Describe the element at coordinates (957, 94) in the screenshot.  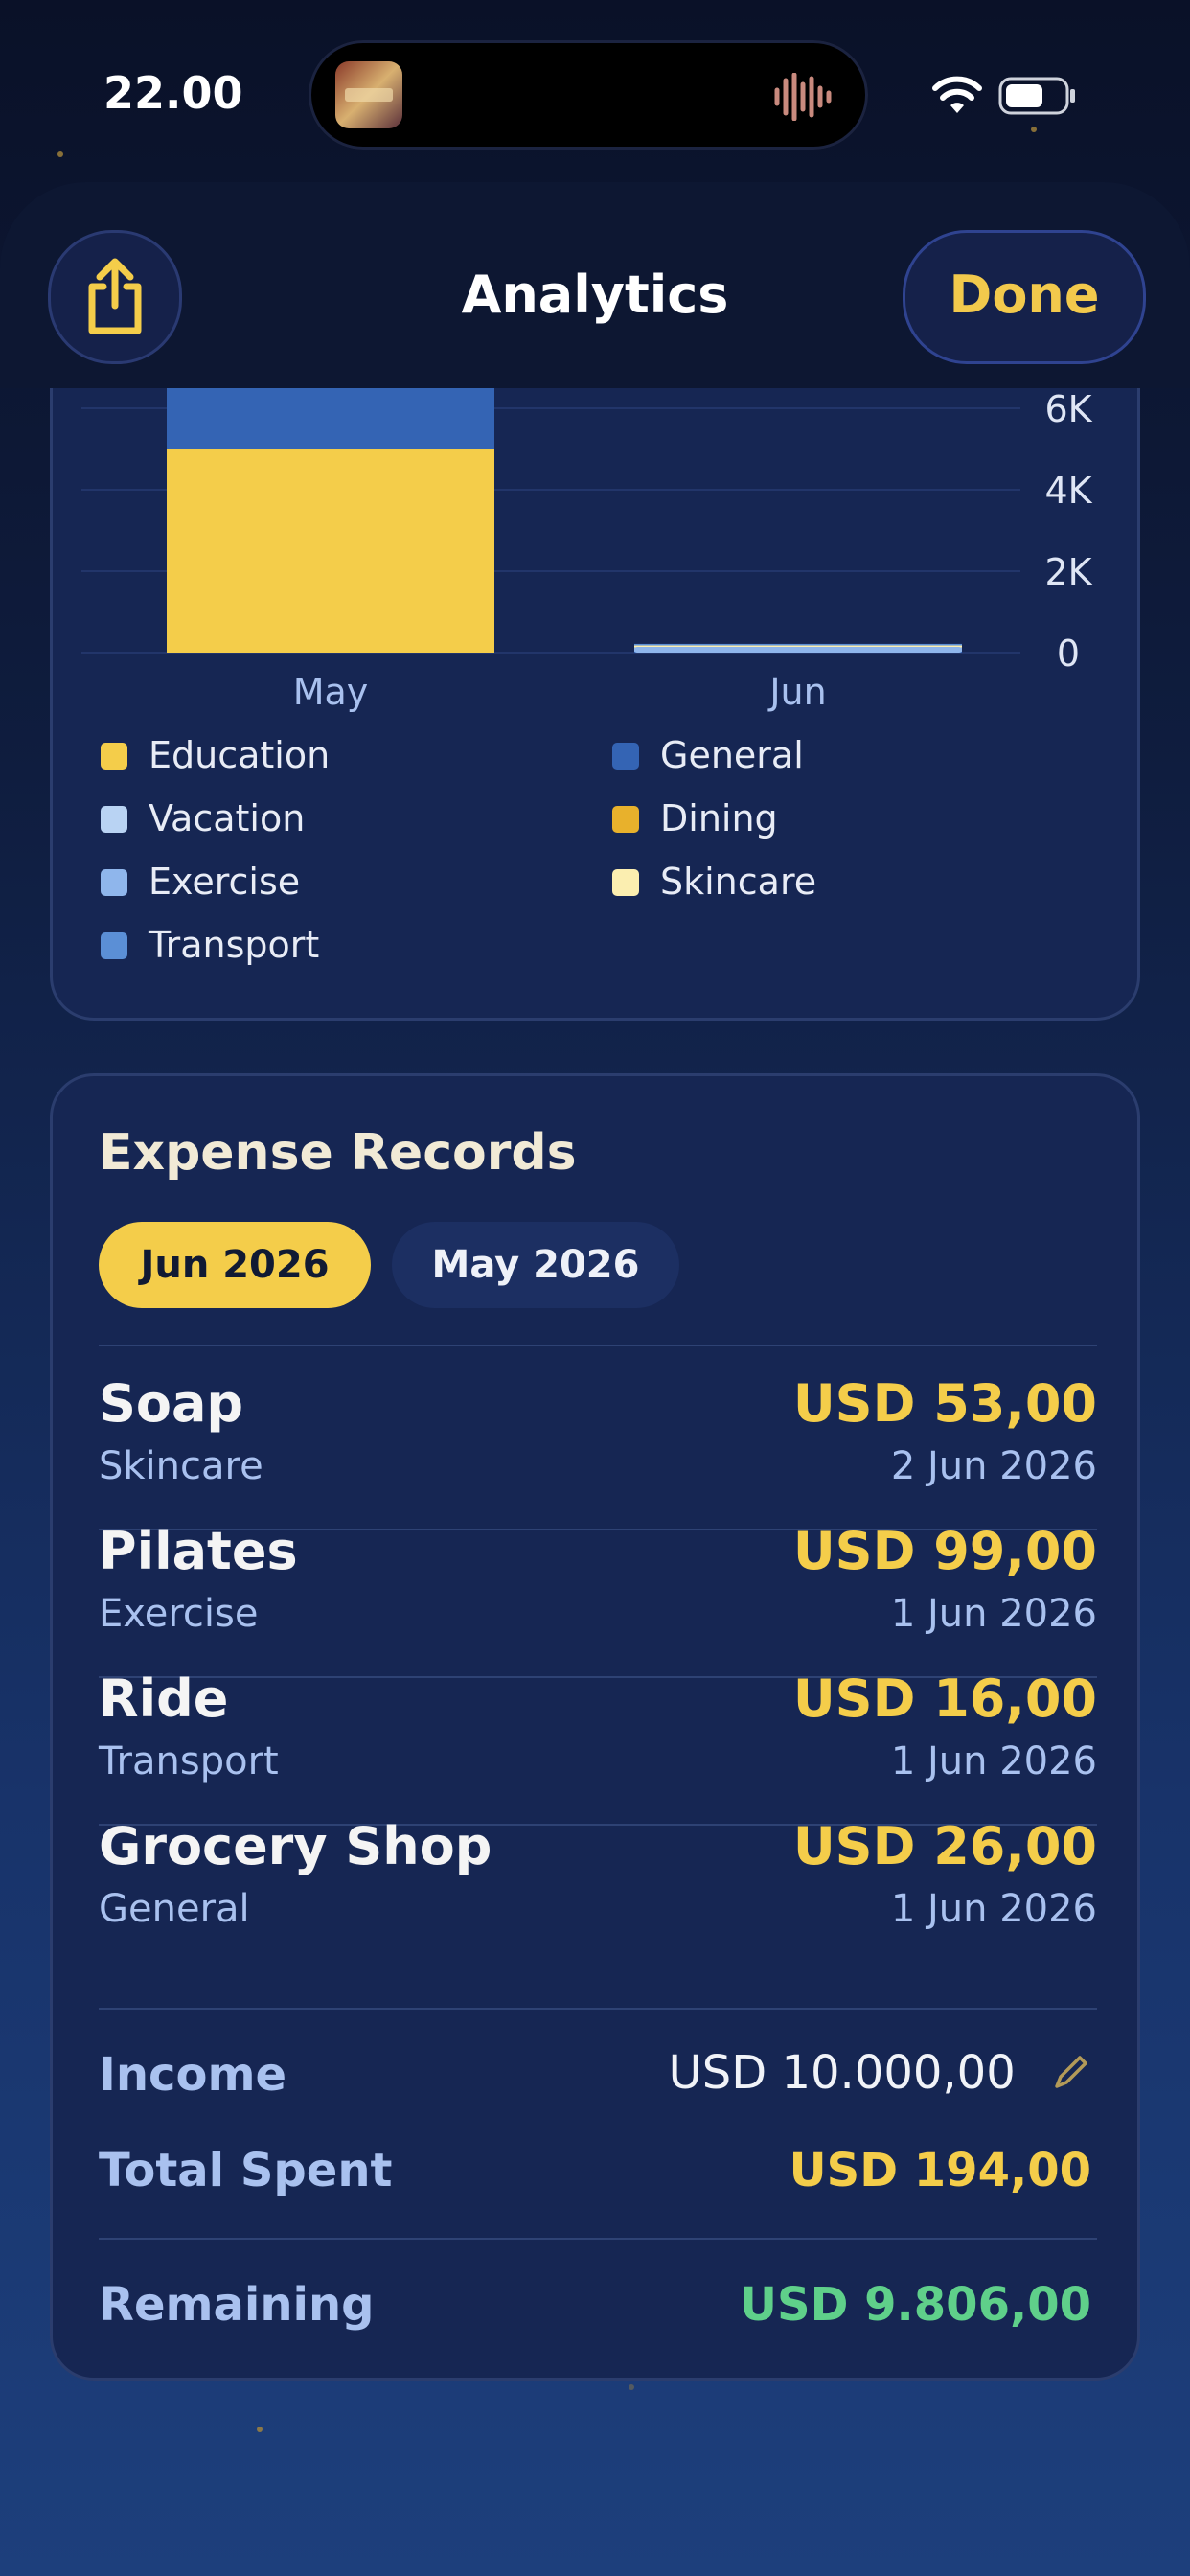
I see `wifi-icon` at that location.